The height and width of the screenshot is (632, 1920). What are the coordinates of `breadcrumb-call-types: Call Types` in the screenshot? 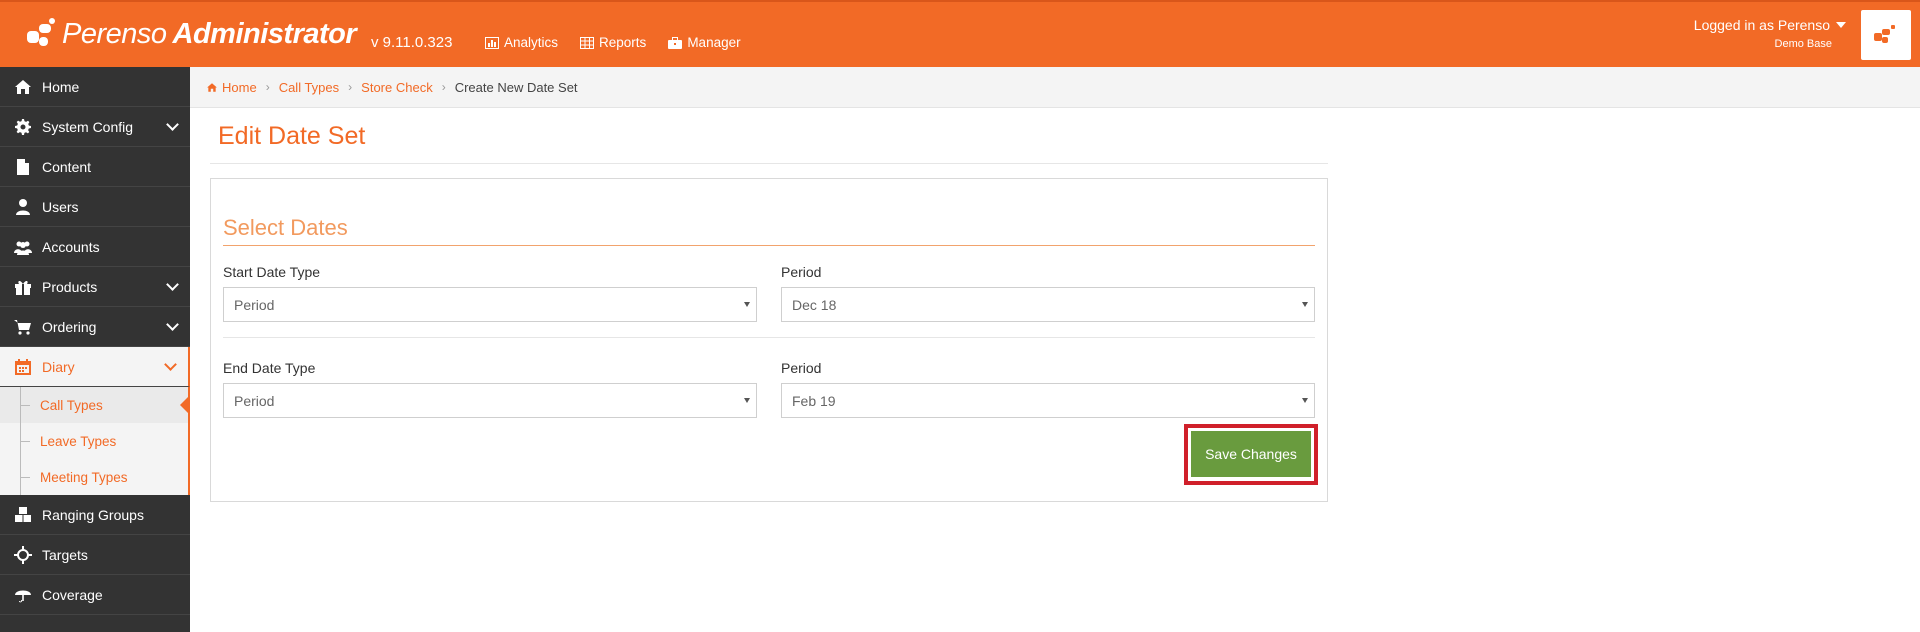 It's located at (309, 87).